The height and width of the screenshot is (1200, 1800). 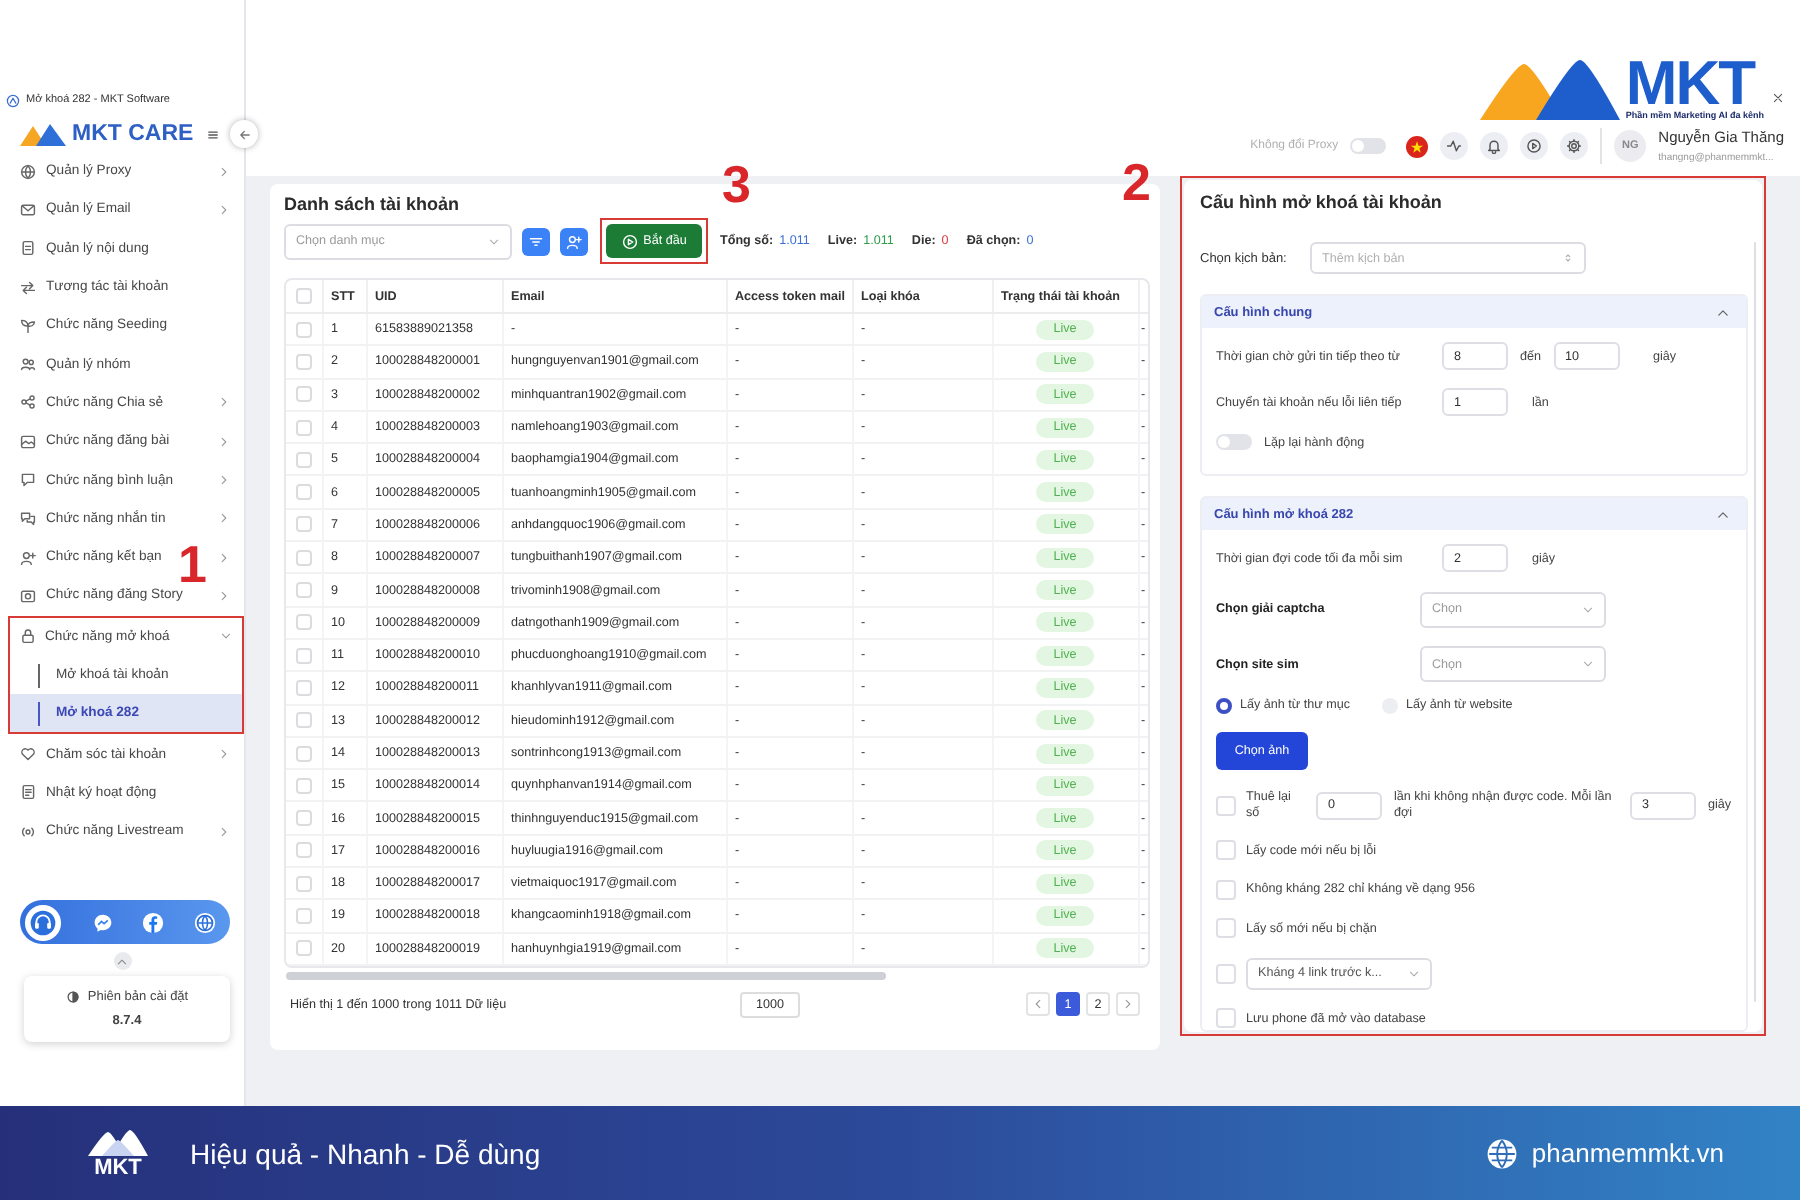 I want to click on chevron-up-icon, so click(x=122, y=961).